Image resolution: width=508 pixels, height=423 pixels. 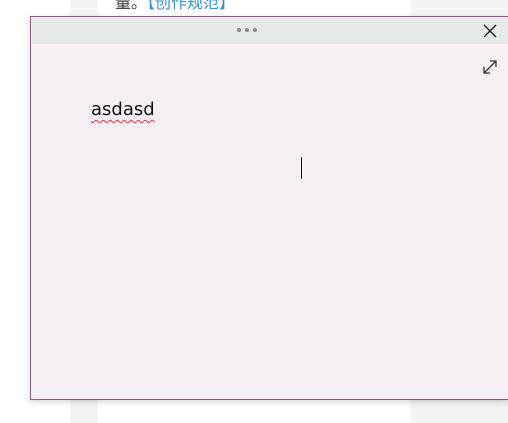 I want to click on expand-button, so click(x=490, y=67).